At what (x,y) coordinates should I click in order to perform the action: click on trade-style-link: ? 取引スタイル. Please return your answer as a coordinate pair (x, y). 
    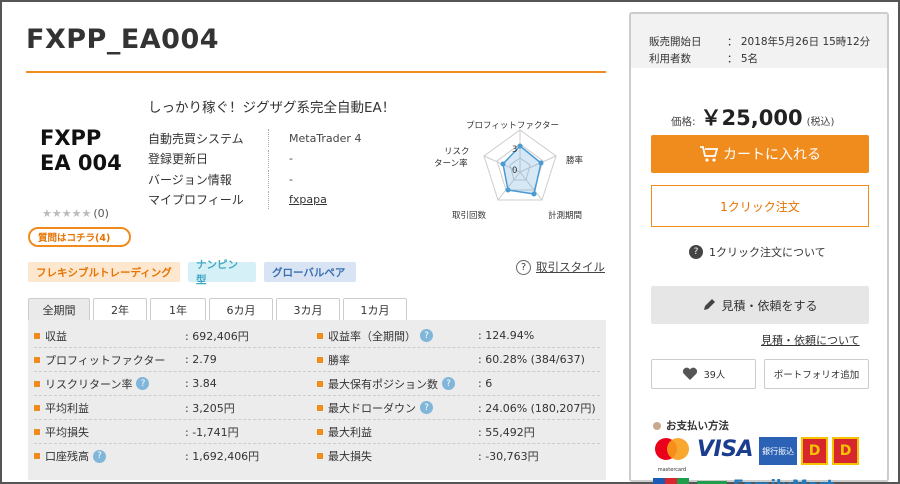
    Looking at the image, I should click on (560, 267).